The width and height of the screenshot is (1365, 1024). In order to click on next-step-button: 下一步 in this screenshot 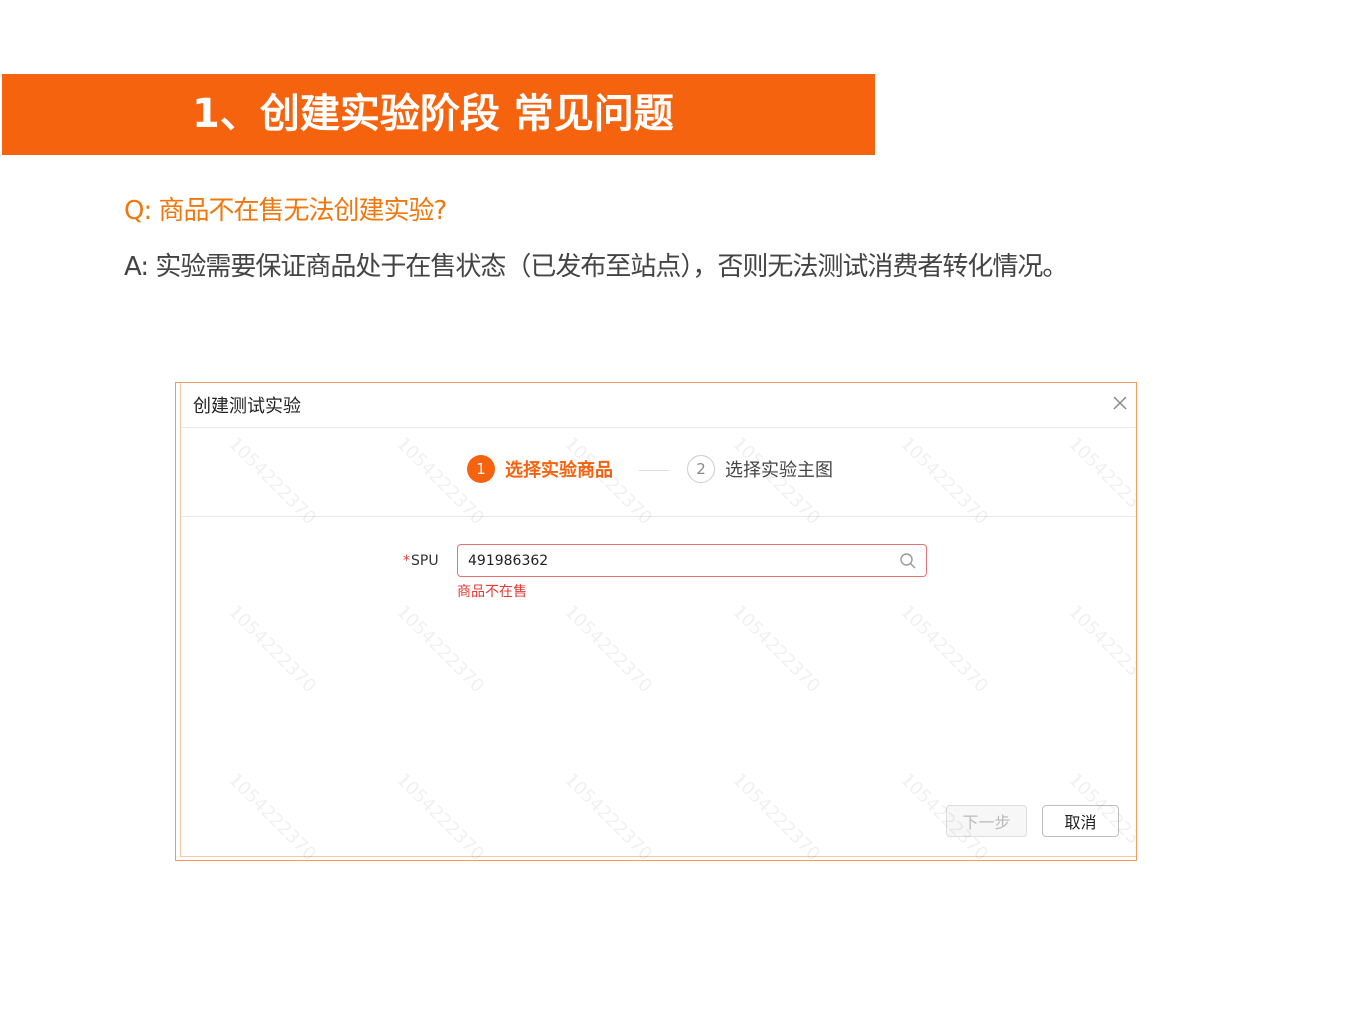, I will do `click(986, 821)`.